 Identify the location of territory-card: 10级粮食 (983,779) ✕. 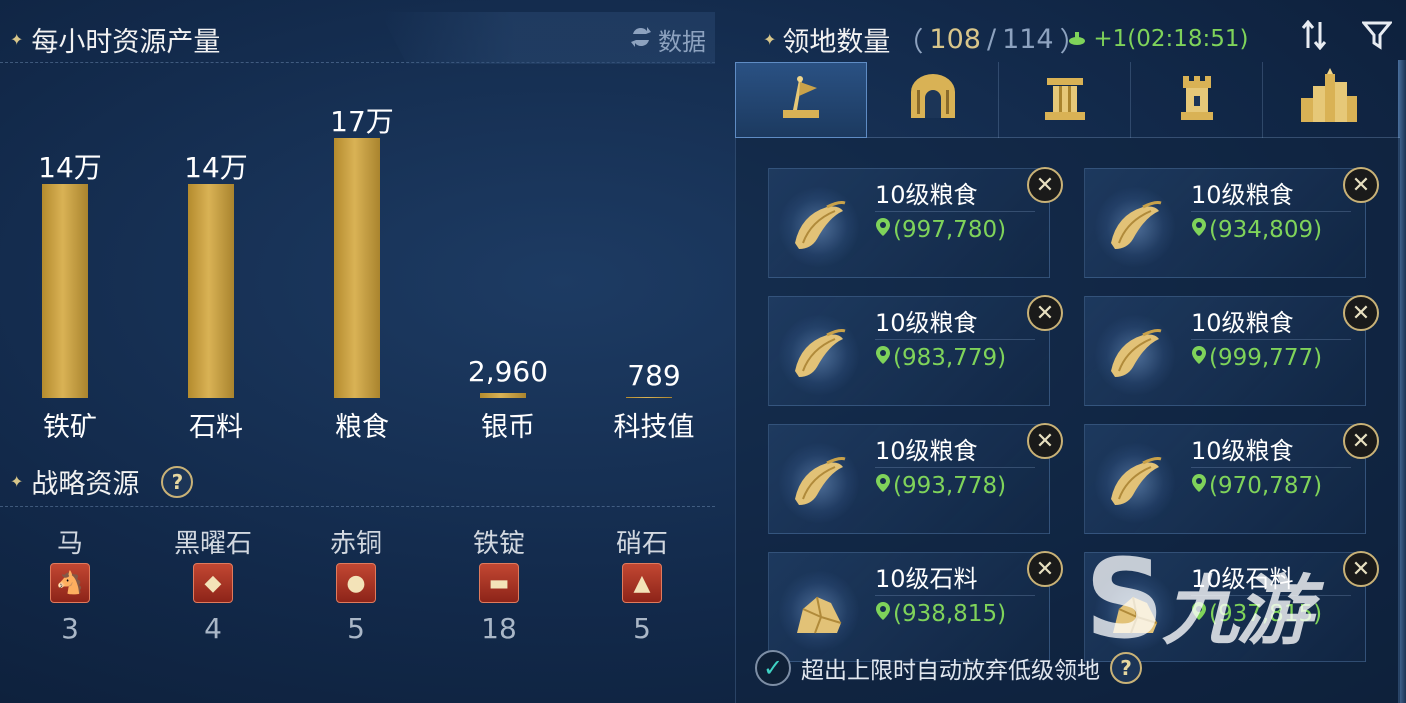
(915, 350).